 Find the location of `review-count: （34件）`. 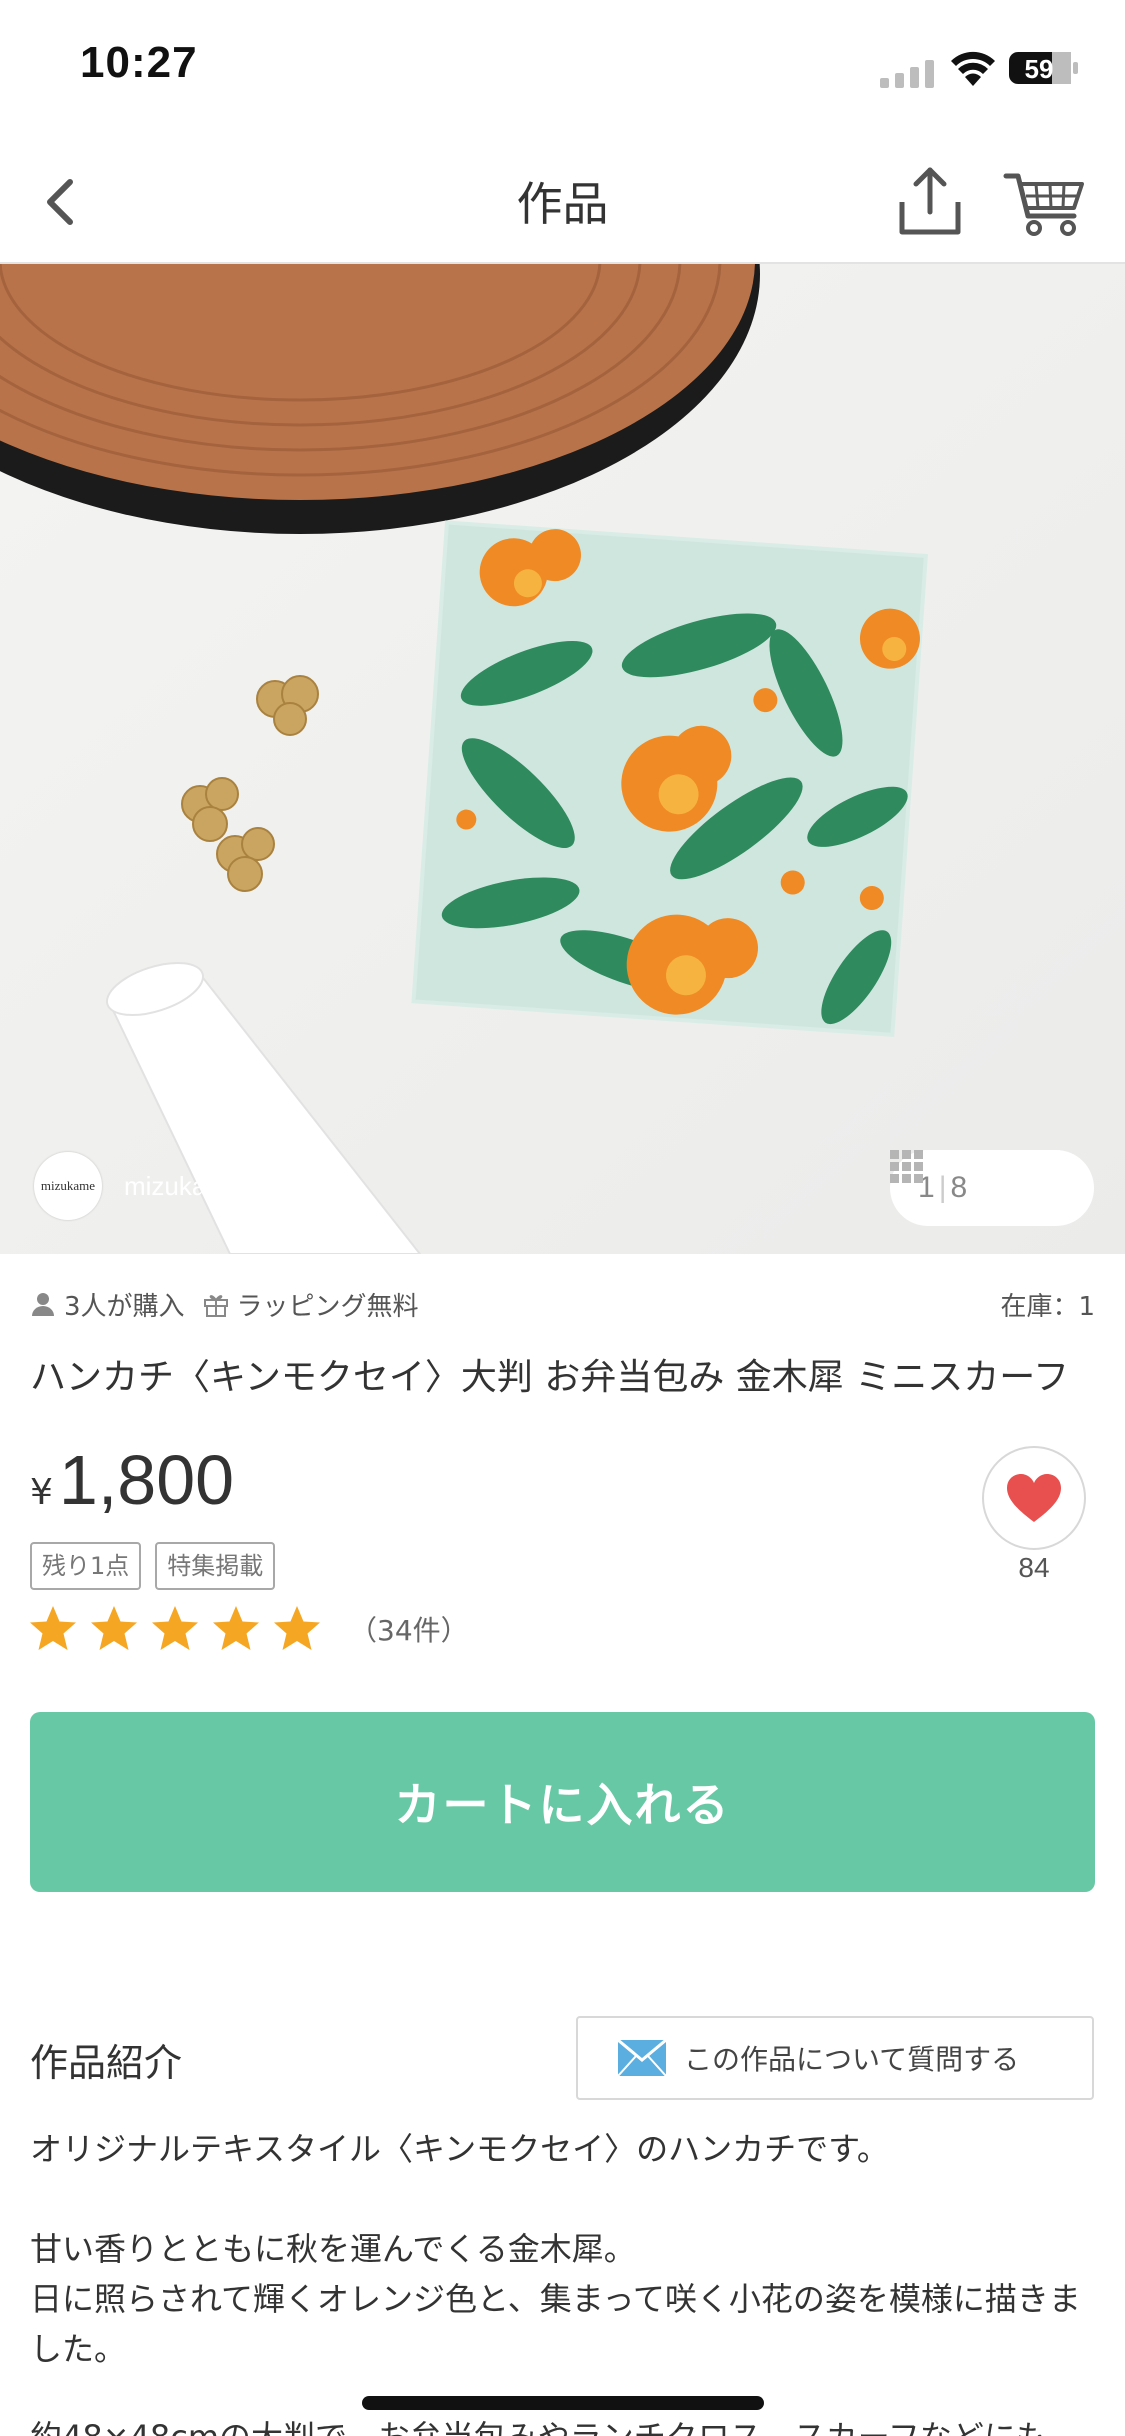

review-count: （34件） is located at coordinates (409, 1630).